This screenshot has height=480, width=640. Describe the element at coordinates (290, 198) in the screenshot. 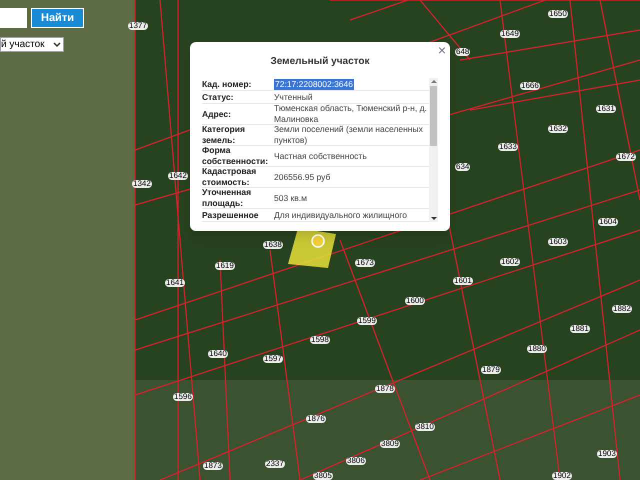

I see `field-value: 503 кв.м` at that location.